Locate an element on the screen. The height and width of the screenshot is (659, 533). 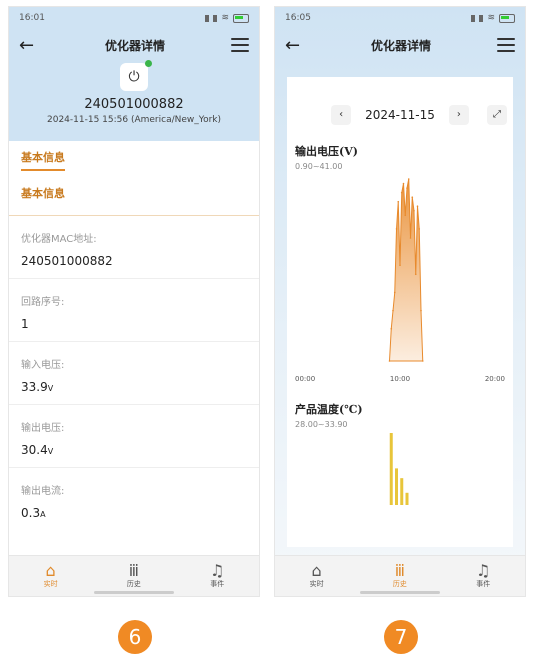
status-bar: 16:01 ≋ is located at coordinates (134, 18).